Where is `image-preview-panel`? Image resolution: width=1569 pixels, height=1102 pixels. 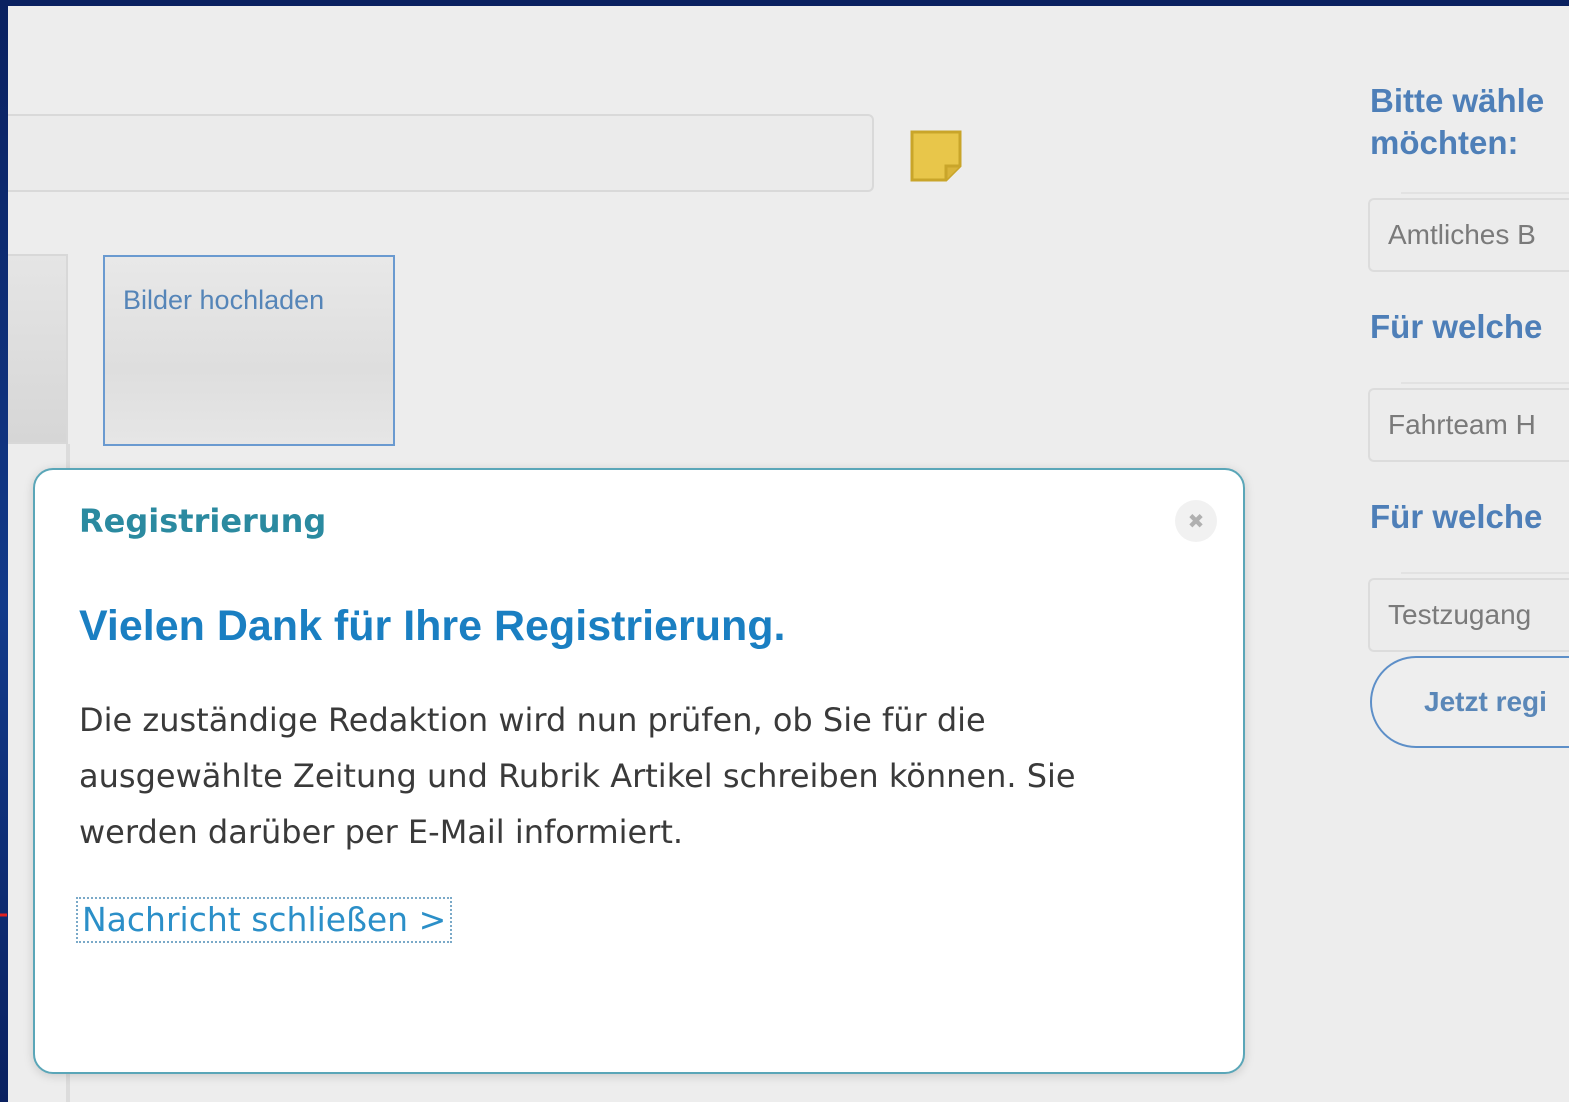 image-preview-panel is located at coordinates (38, 349).